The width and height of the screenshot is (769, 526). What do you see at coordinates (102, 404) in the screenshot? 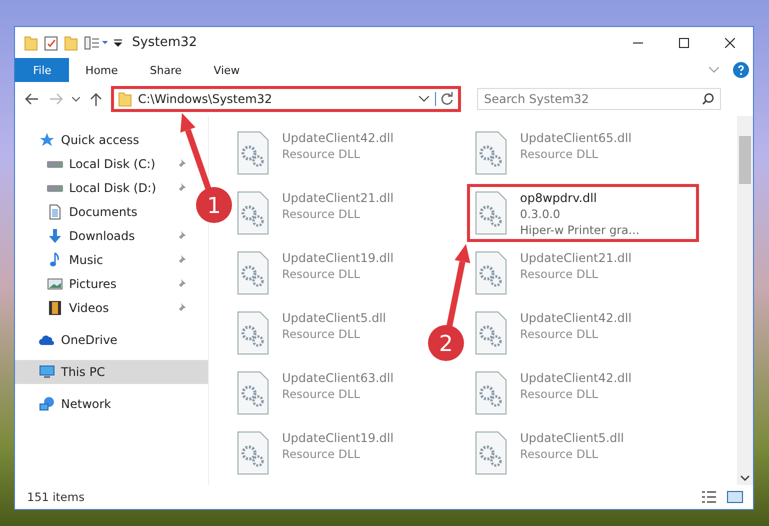
I see `sidebar-item: Network` at bounding box center [102, 404].